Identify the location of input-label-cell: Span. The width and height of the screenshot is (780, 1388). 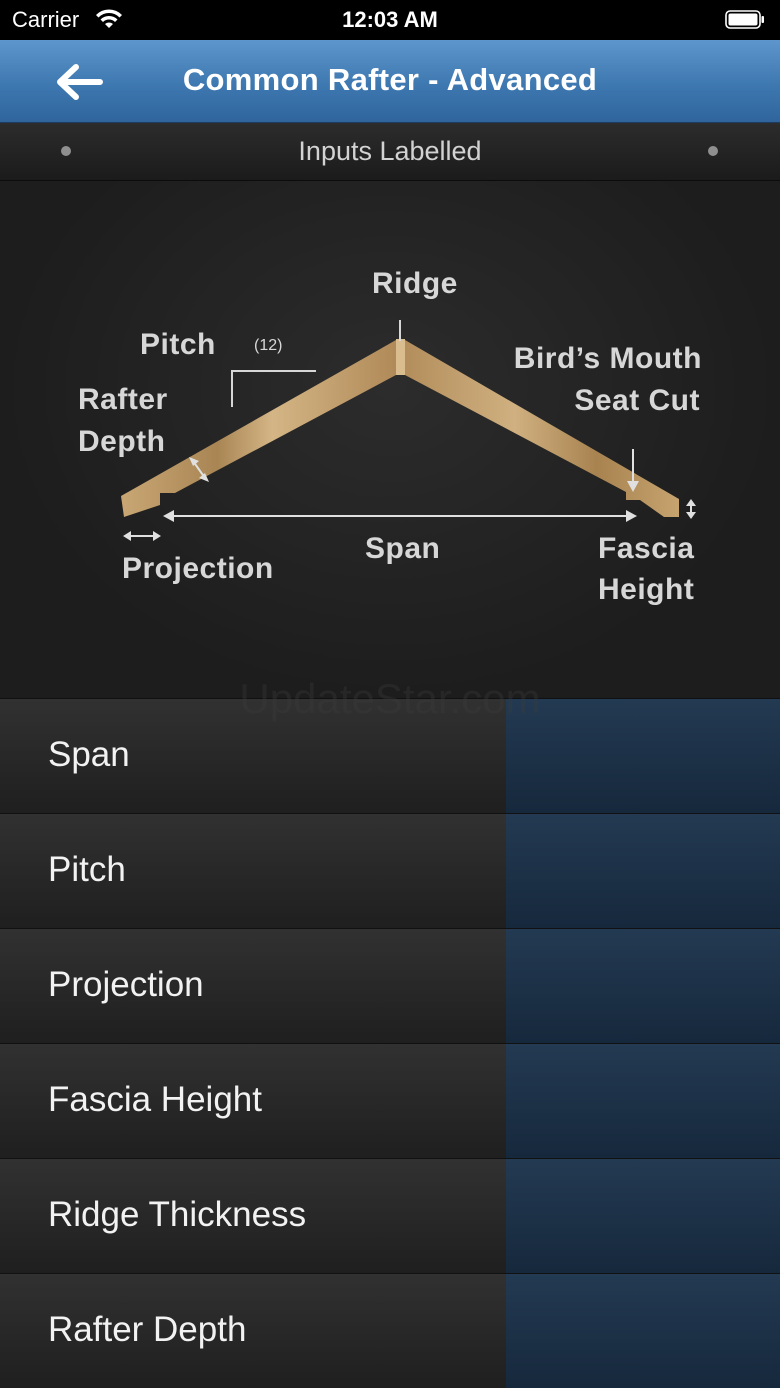
(253, 756).